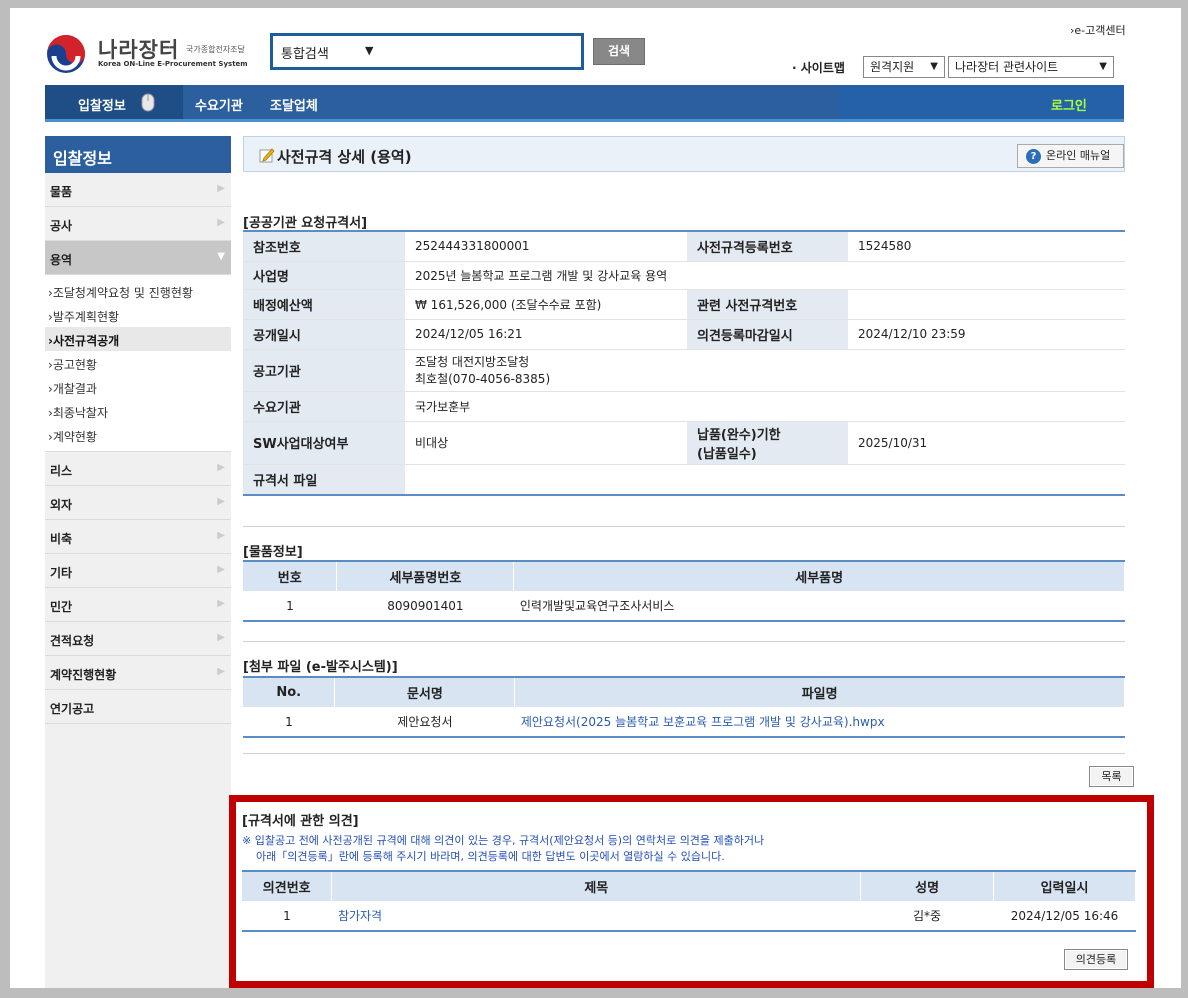  Describe the element at coordinates (320, 667) in the screenshot. I see `attachments-section-title: [첨부 파일 (e-발주시스템)]` at that location.